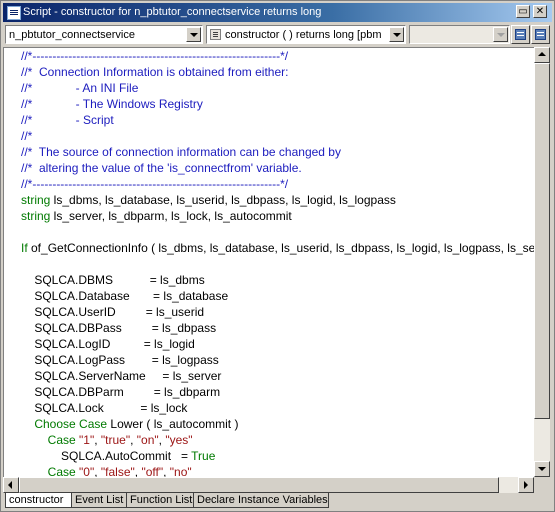 This screenshot has height=512, width=555. I want to click on code-token: "true", so click(115, 440).